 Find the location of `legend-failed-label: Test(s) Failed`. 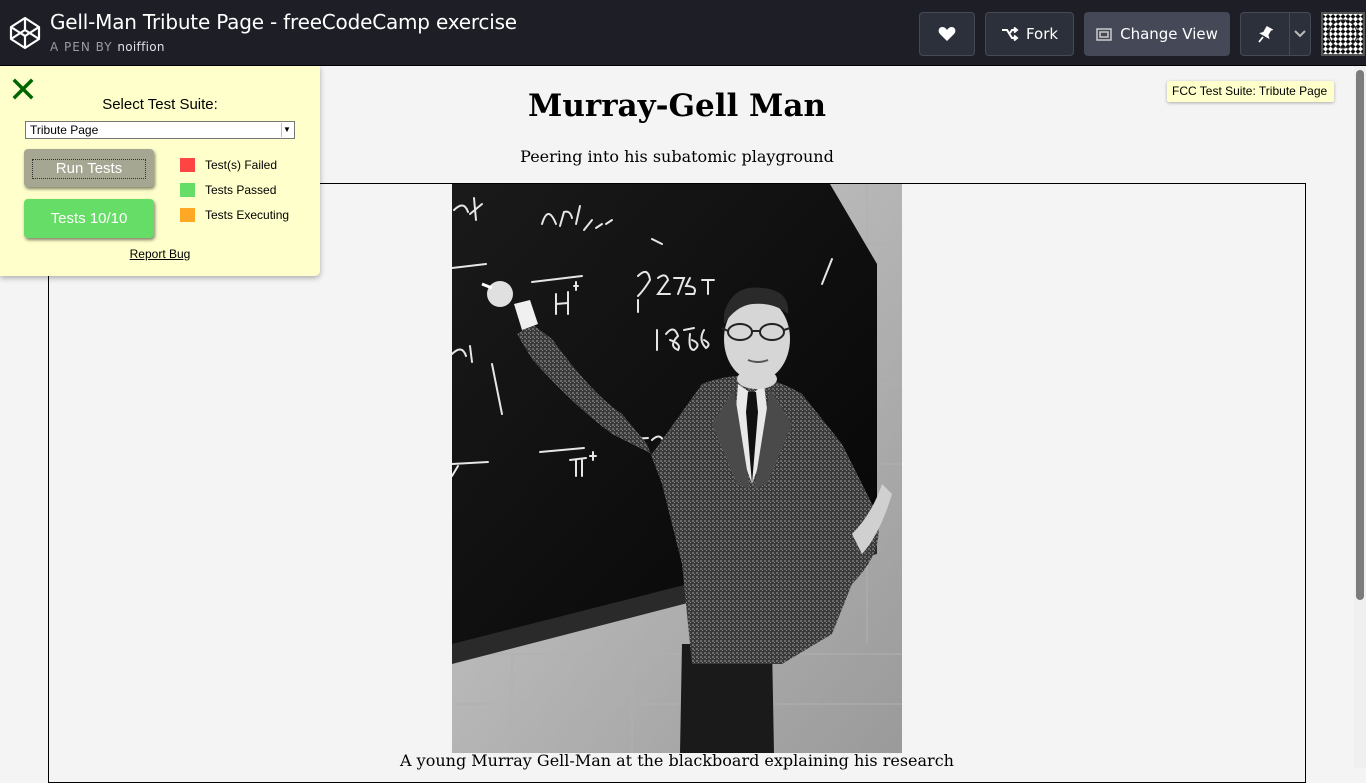

legend-failed-label: Test(s) Failed is located at coordinates (241, 165).